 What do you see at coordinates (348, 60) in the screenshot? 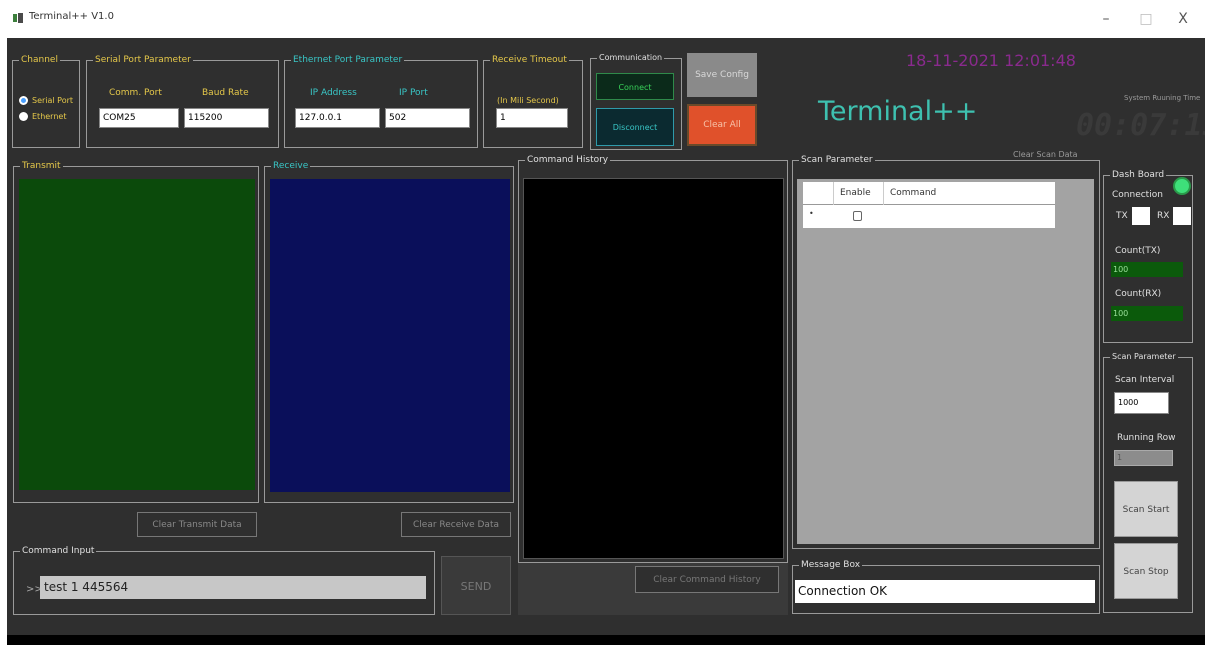
I see `ethernet-port-group-label: Ethernet Port Parameter` at bounding box center [348, 60].